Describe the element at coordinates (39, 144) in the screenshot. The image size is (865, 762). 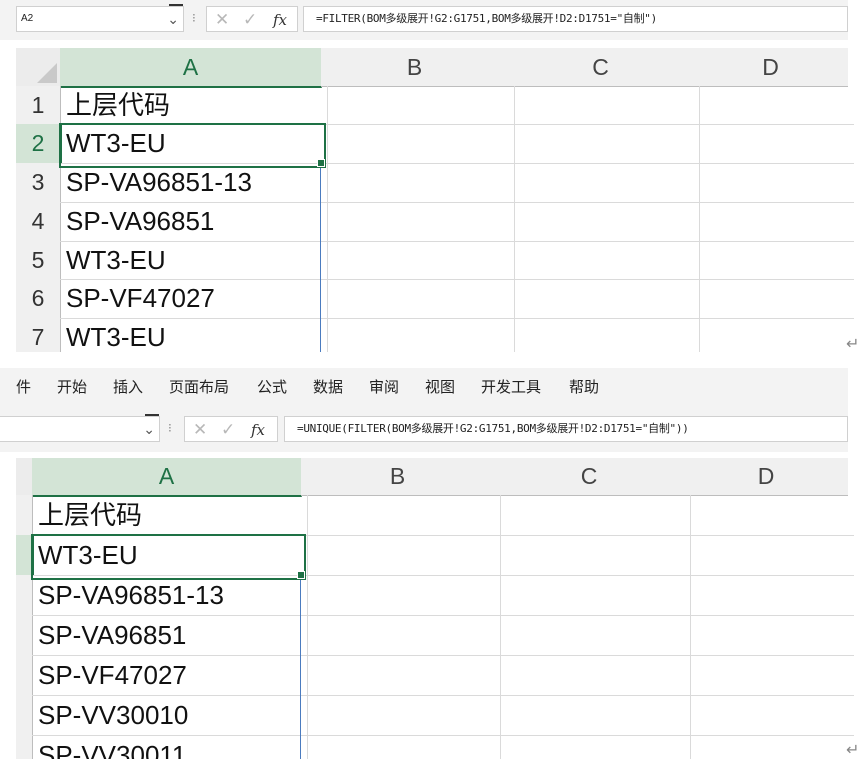
I see `row-header: 2` at that location.